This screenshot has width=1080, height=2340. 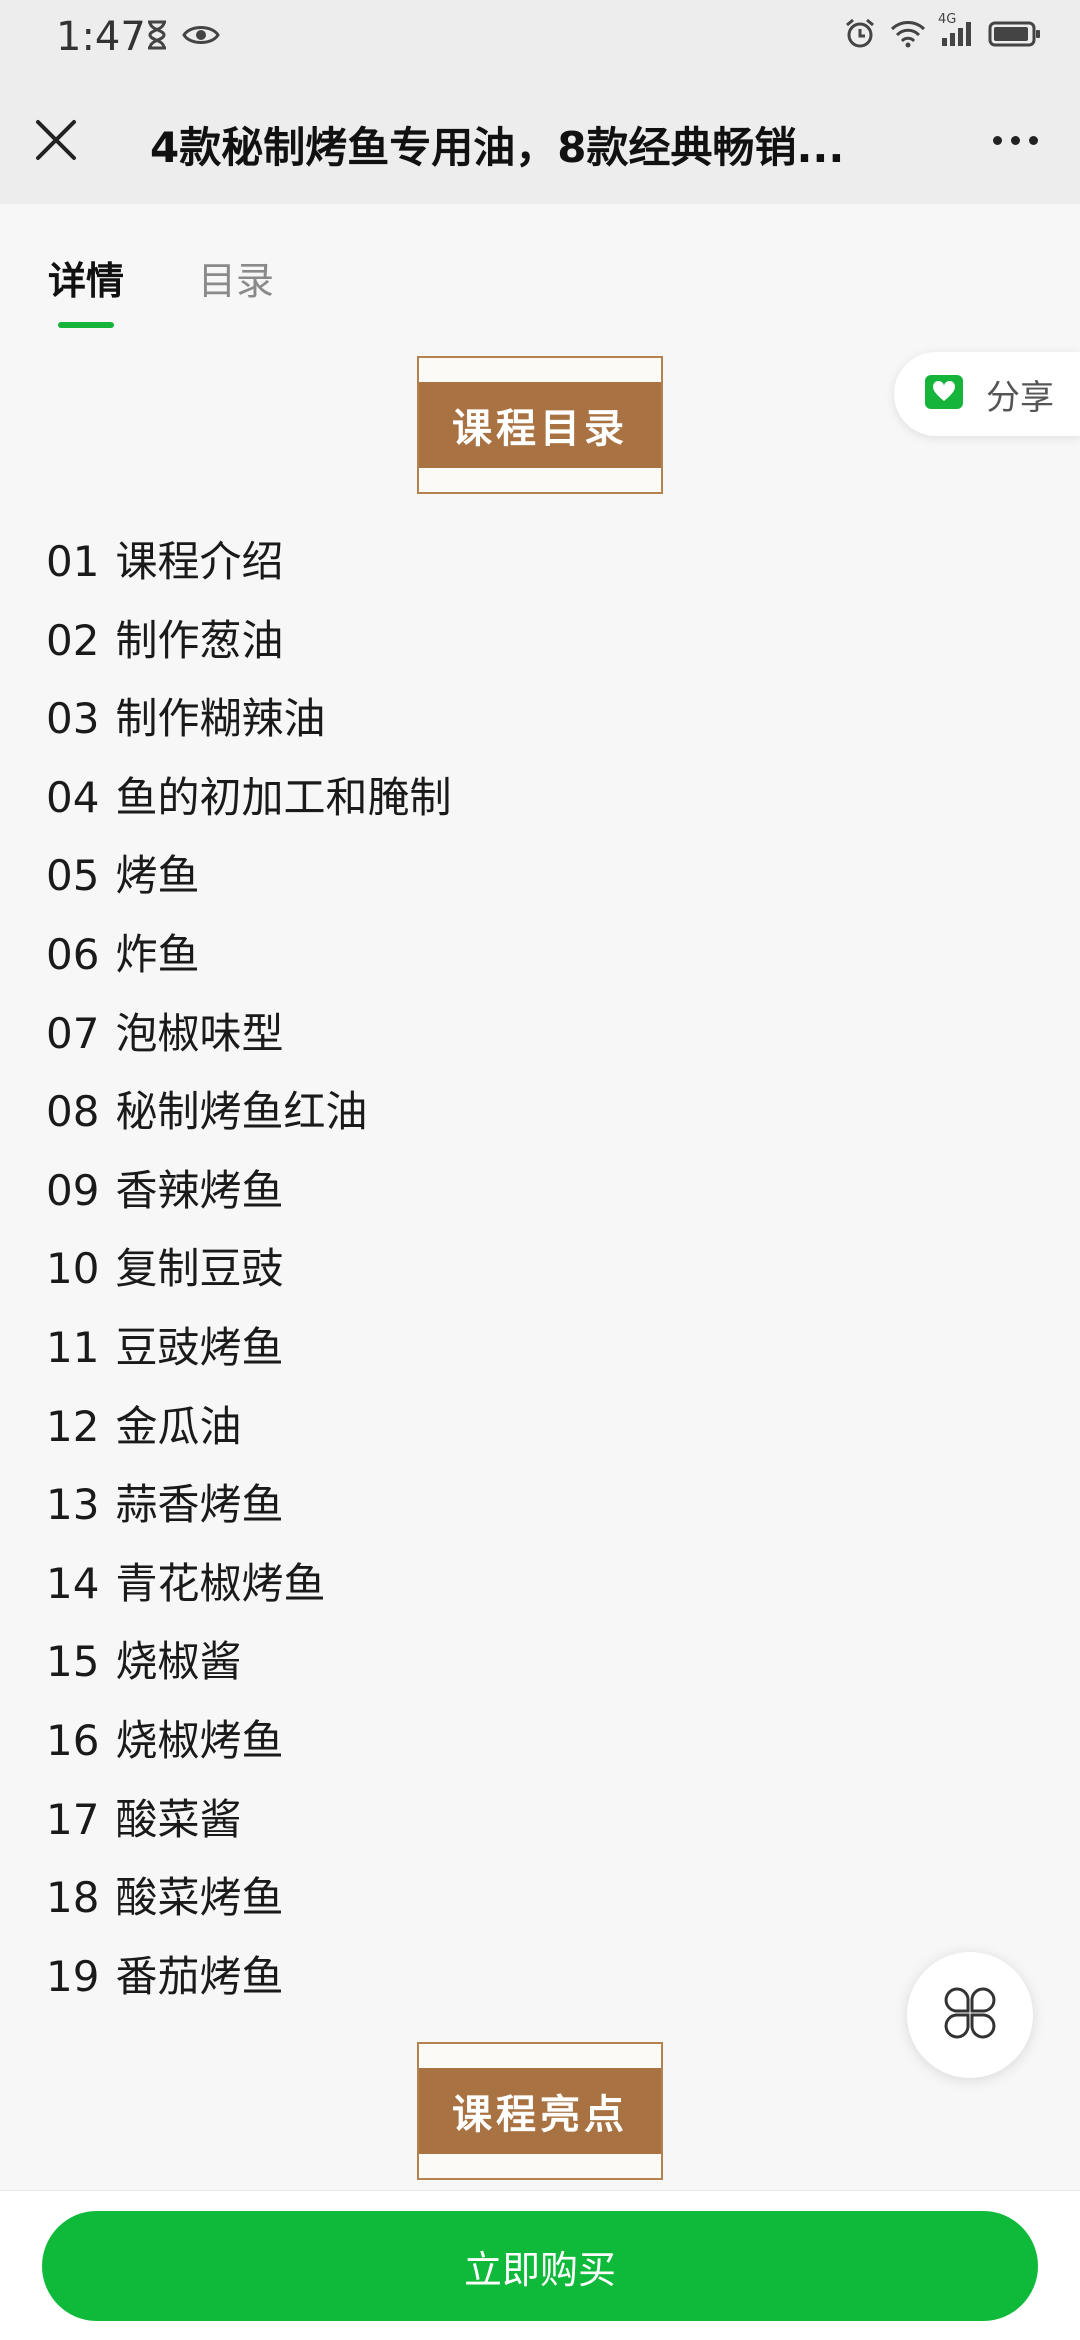 What do you see at coordinates (496, 646) in the screenshot?
I see `list-item: 02 制作葱油` at bounding box center [496, 646].